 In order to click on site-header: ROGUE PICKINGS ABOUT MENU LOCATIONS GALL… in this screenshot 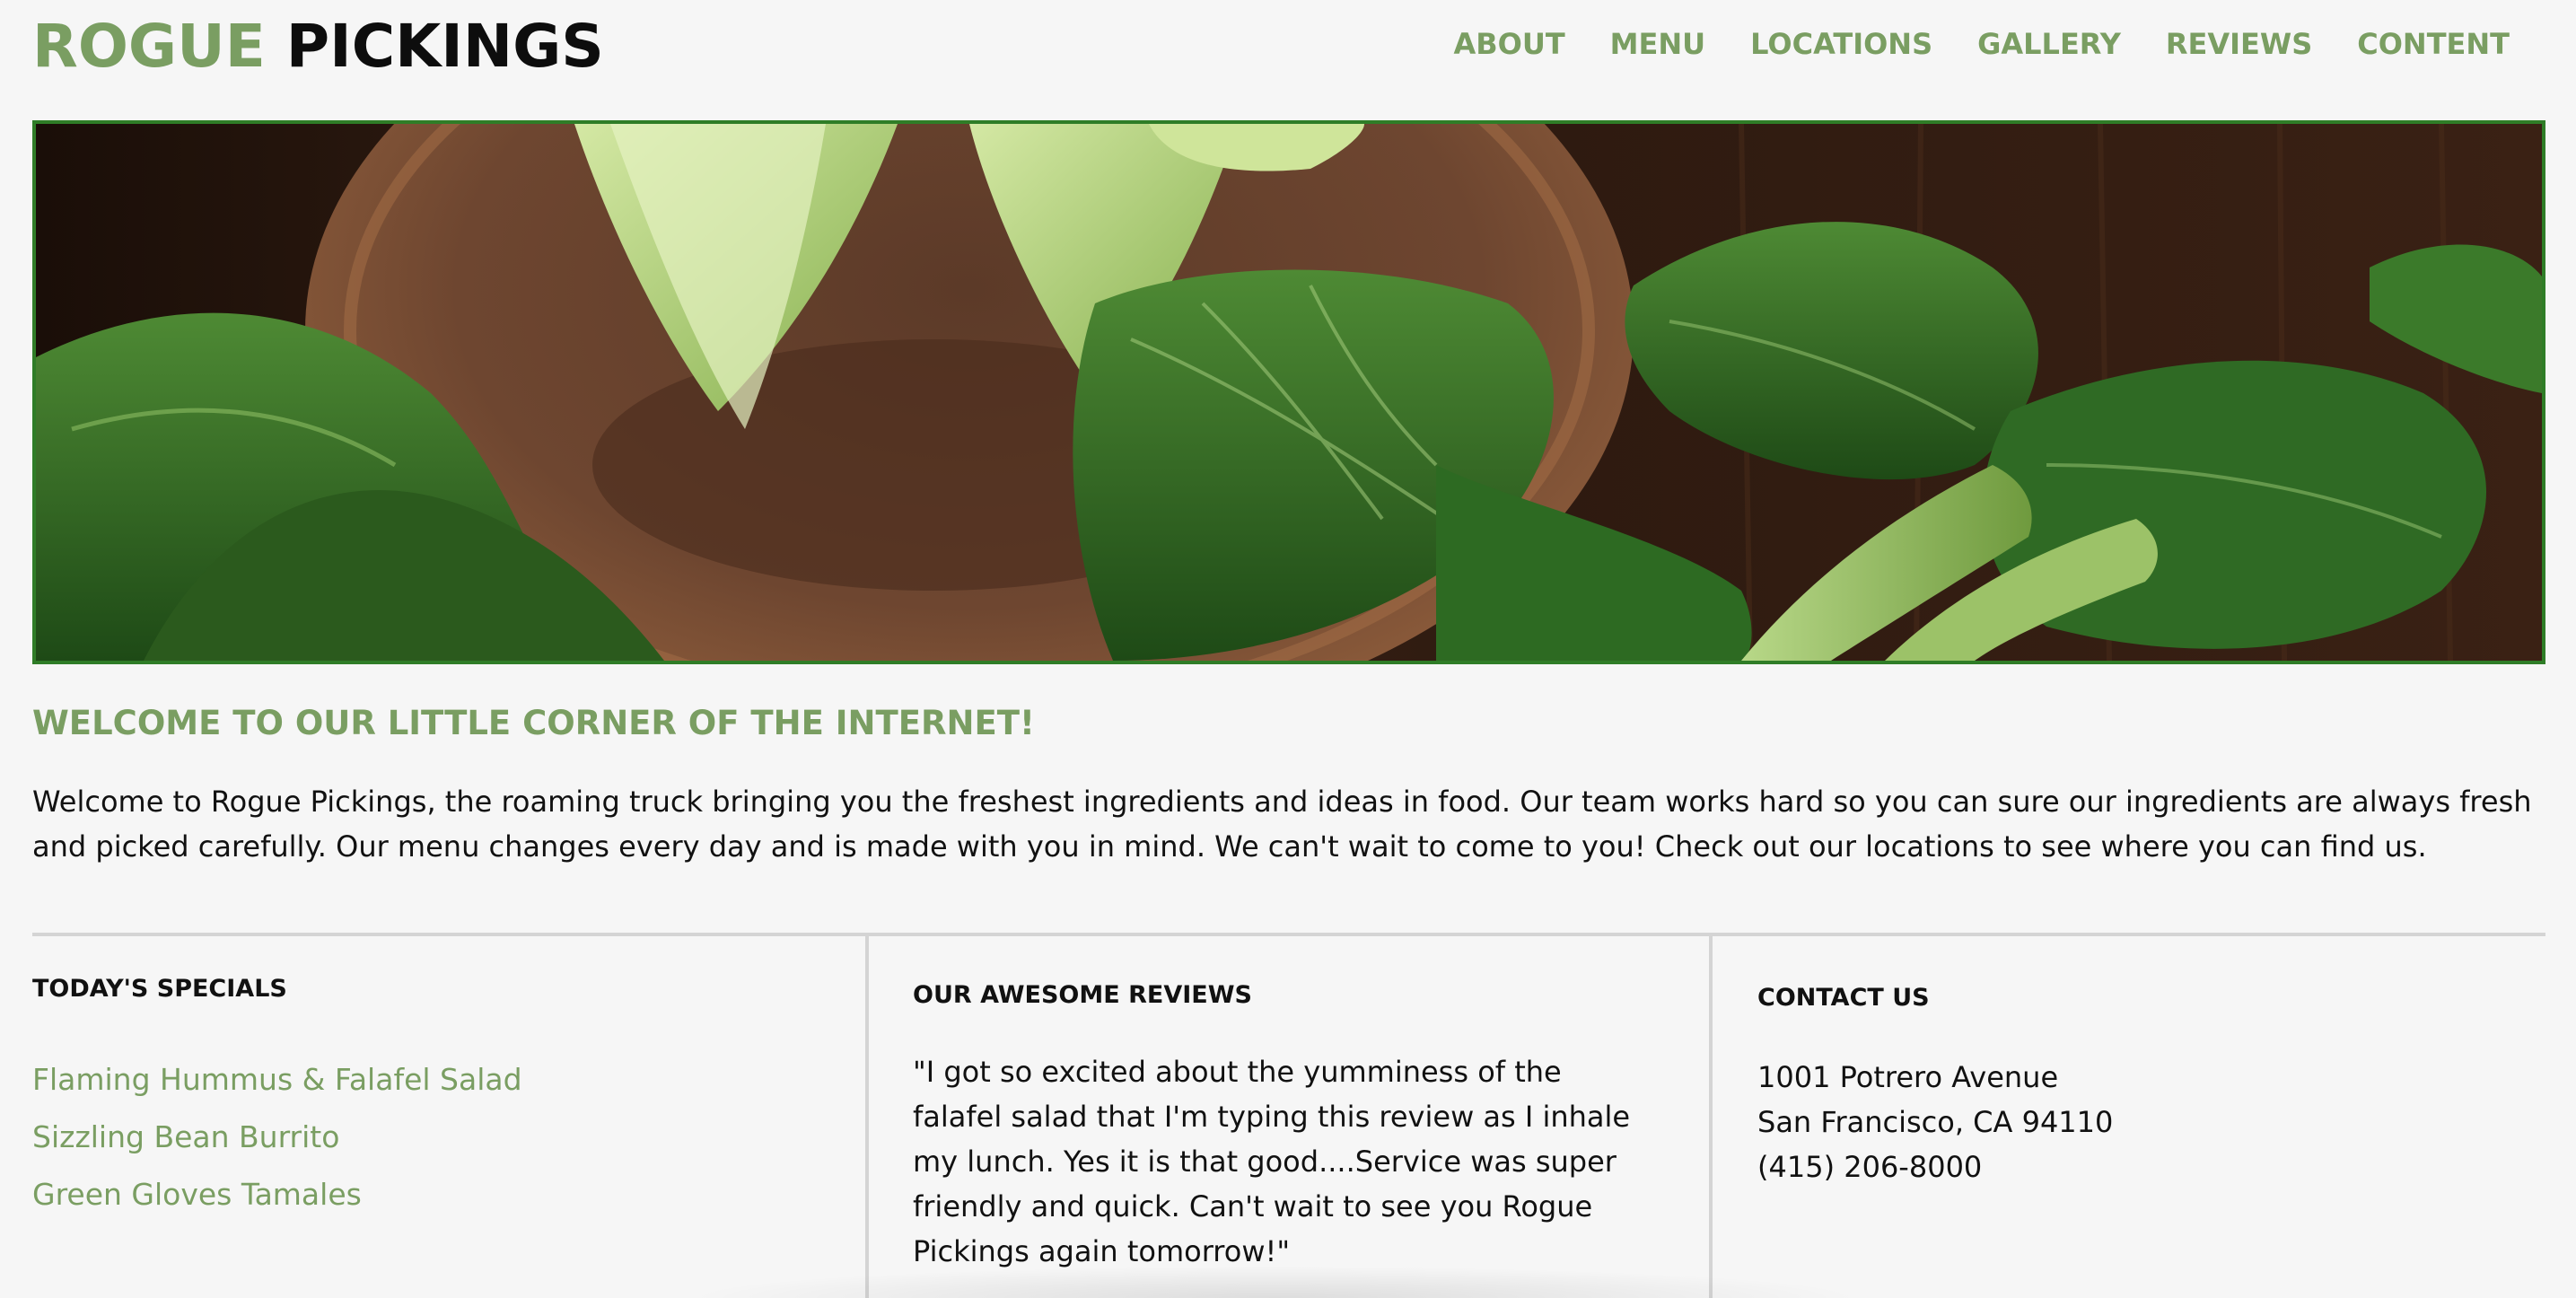, I will do `click(1288, 54)`.